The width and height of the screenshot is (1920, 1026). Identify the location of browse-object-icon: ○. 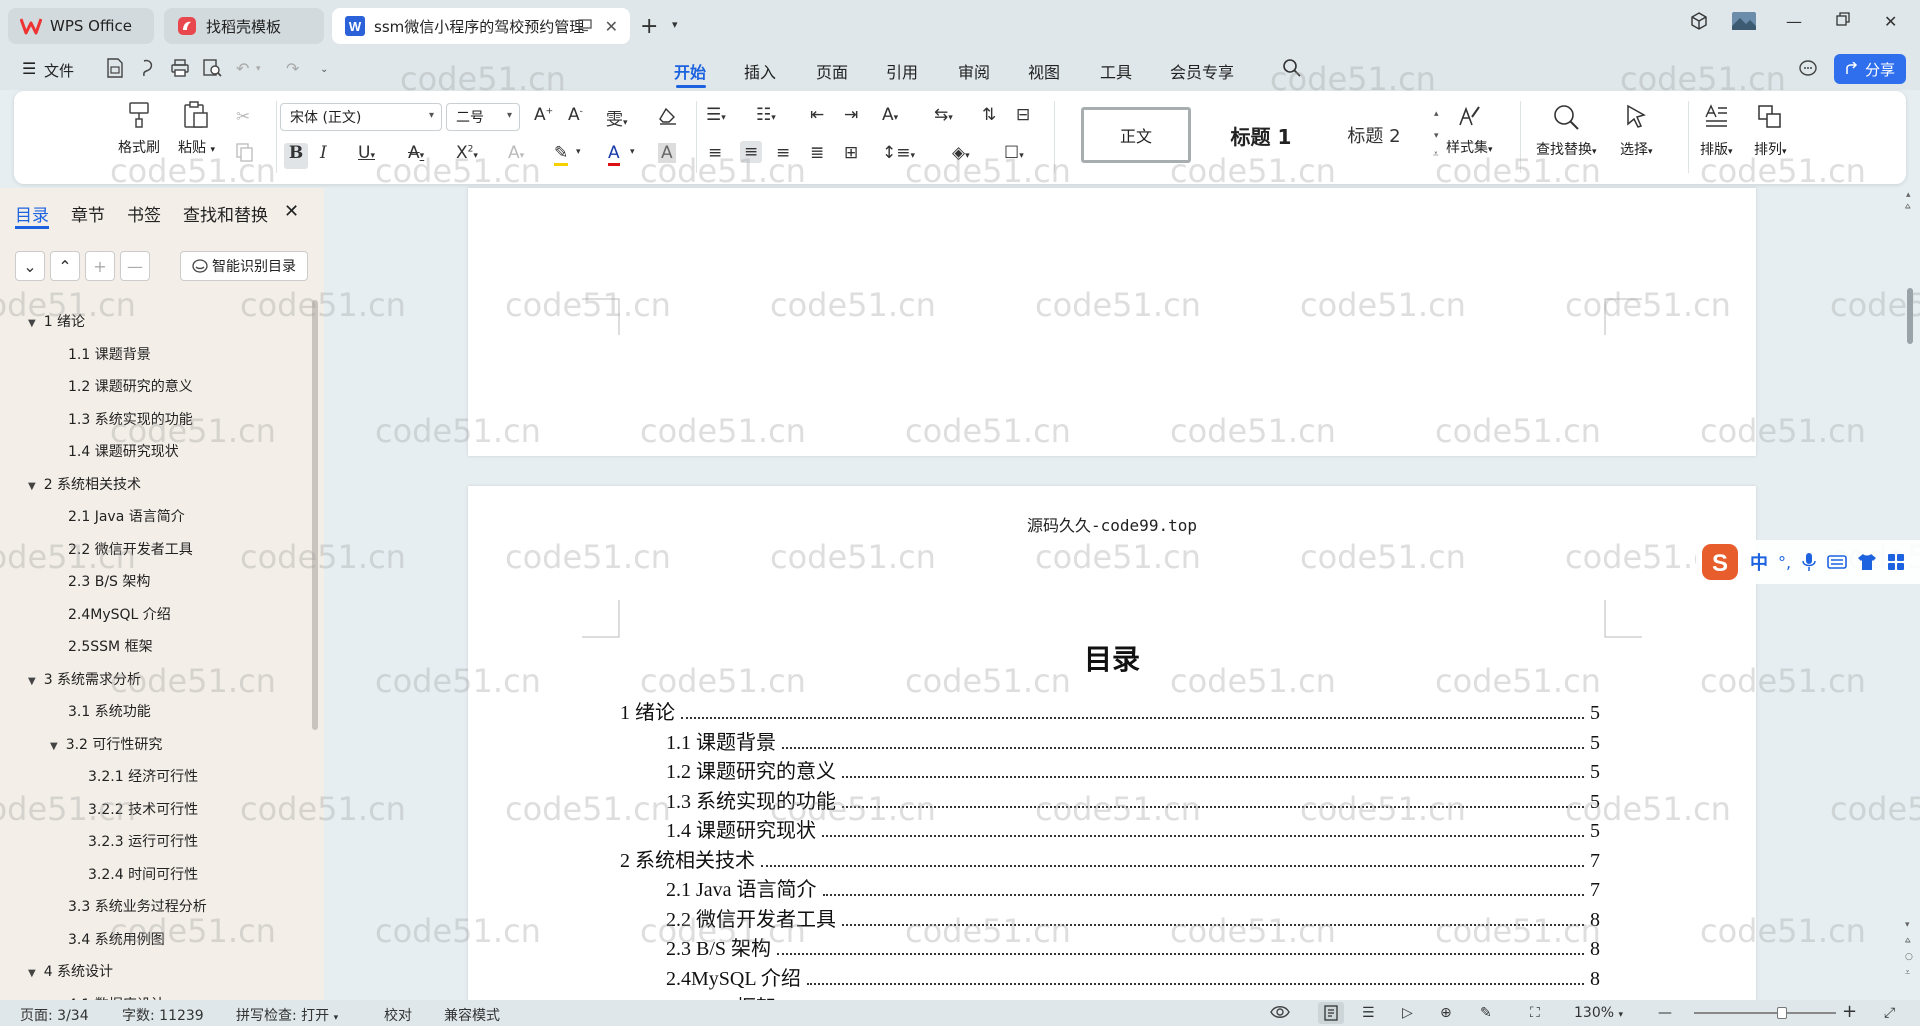
(1909, 957).